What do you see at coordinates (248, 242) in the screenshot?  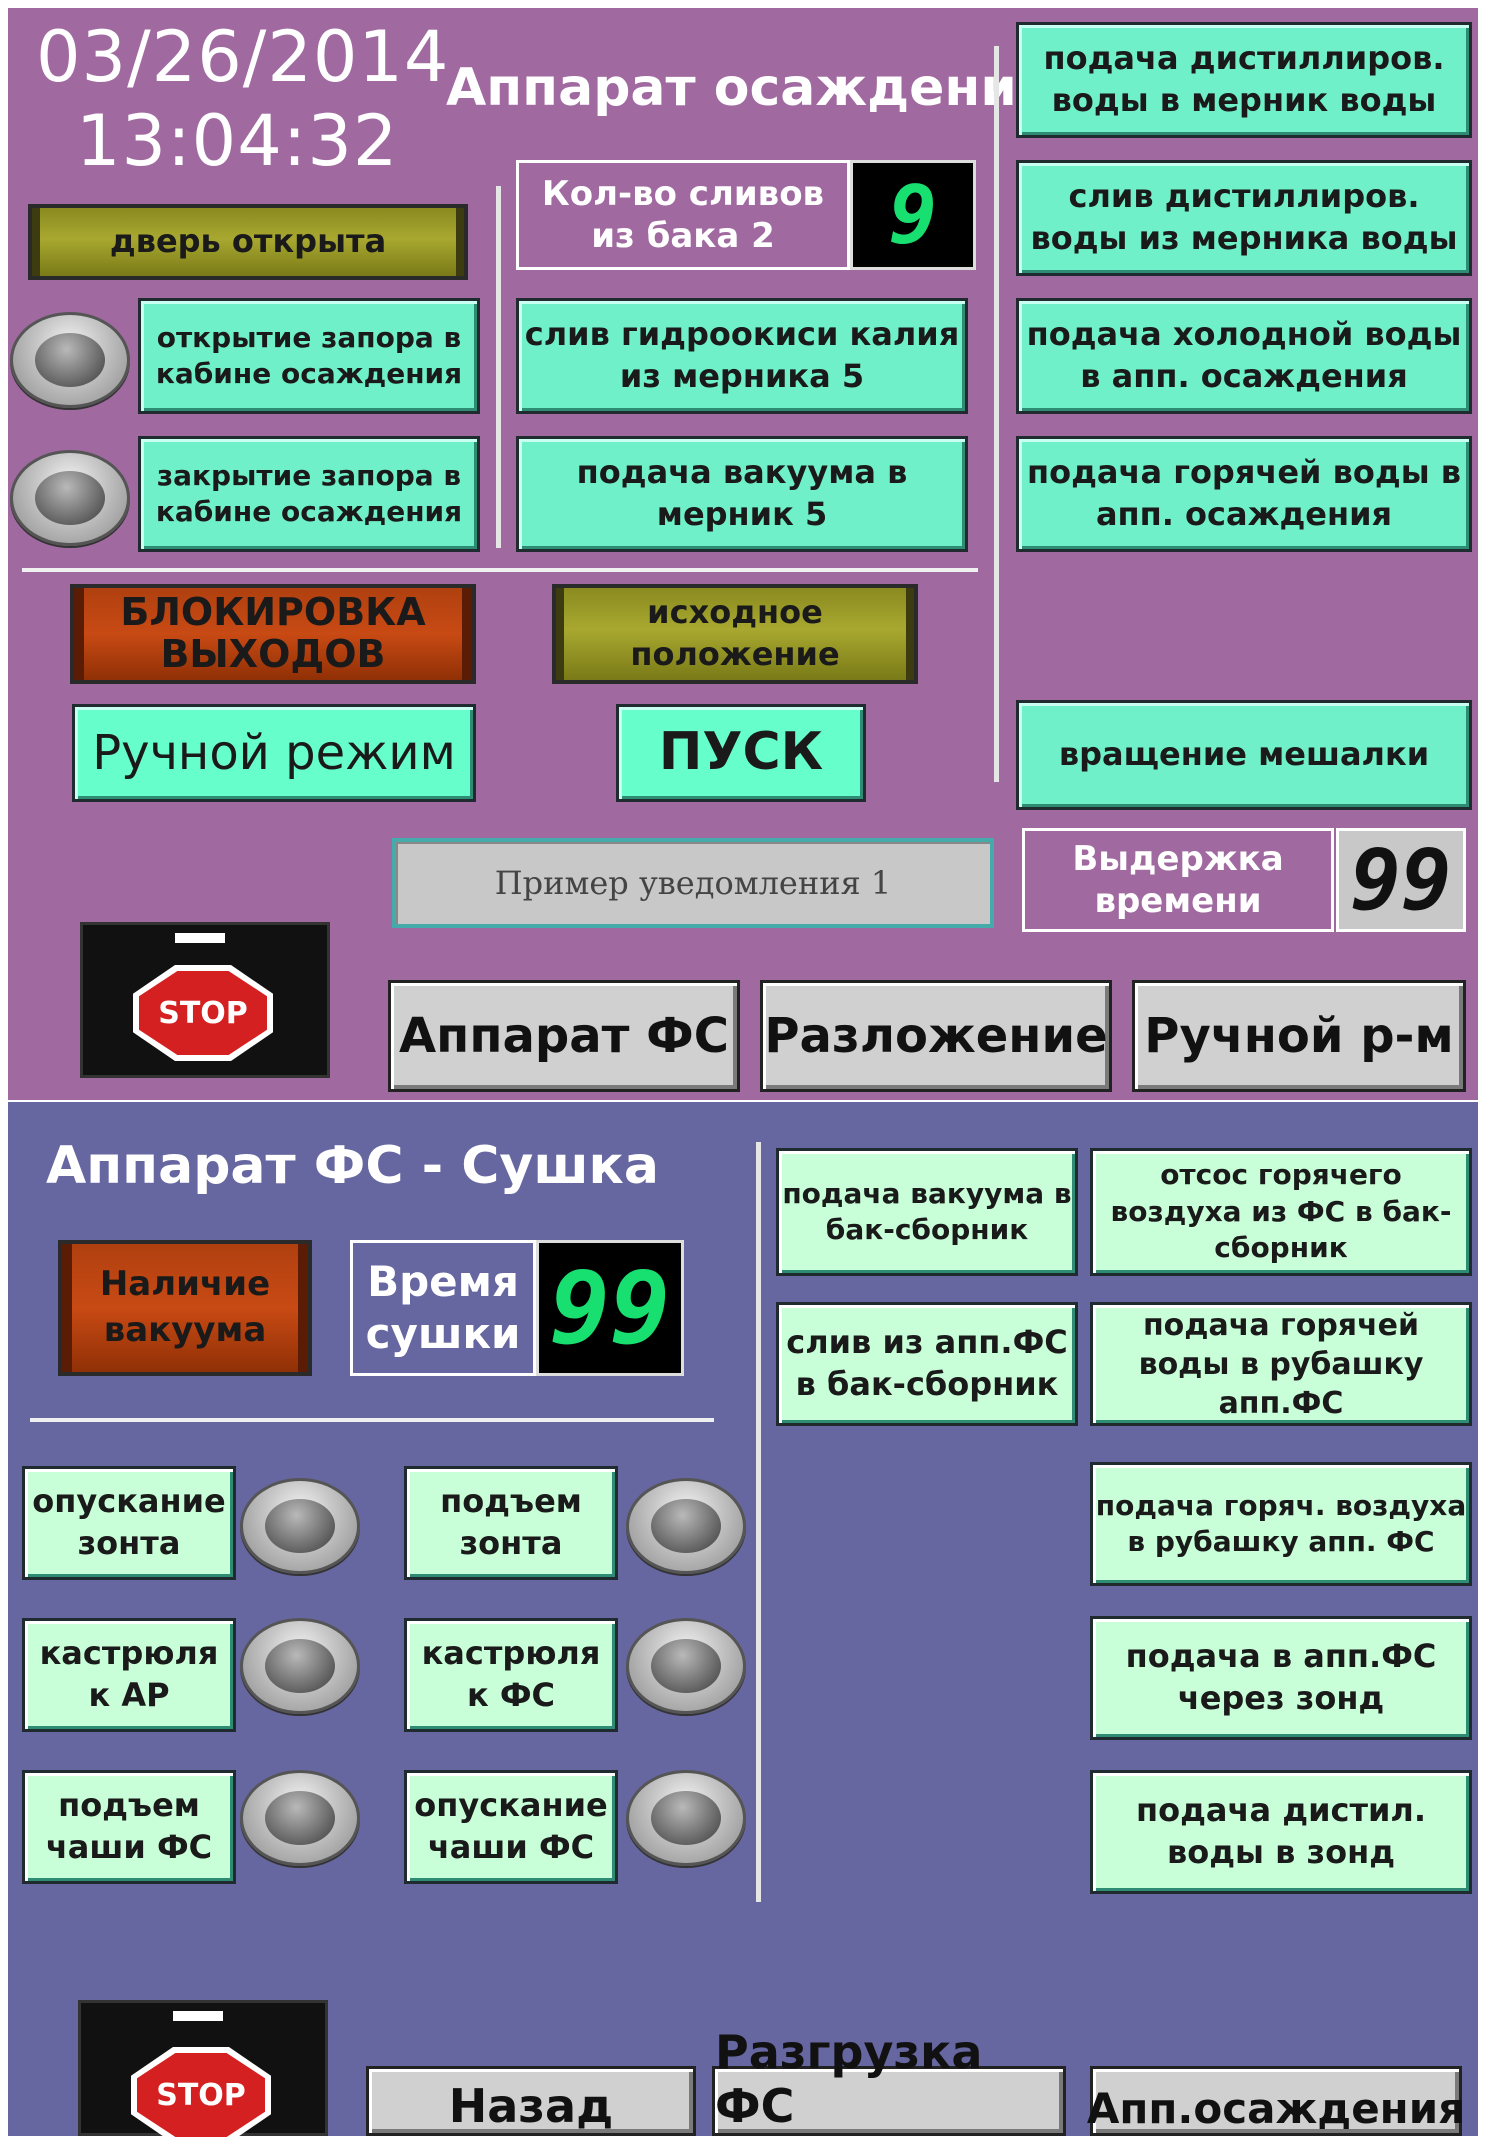 I see `door-open-indicator: дверь открыта` at bounding box center [248, 242].